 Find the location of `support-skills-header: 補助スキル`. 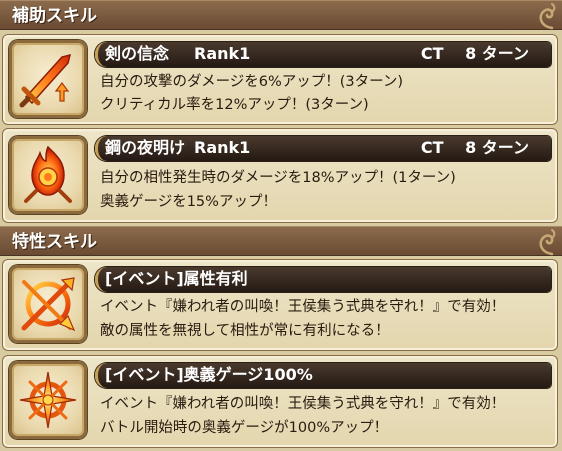

support-skills-header: 補助スキル is located at coordinates (281, 15).